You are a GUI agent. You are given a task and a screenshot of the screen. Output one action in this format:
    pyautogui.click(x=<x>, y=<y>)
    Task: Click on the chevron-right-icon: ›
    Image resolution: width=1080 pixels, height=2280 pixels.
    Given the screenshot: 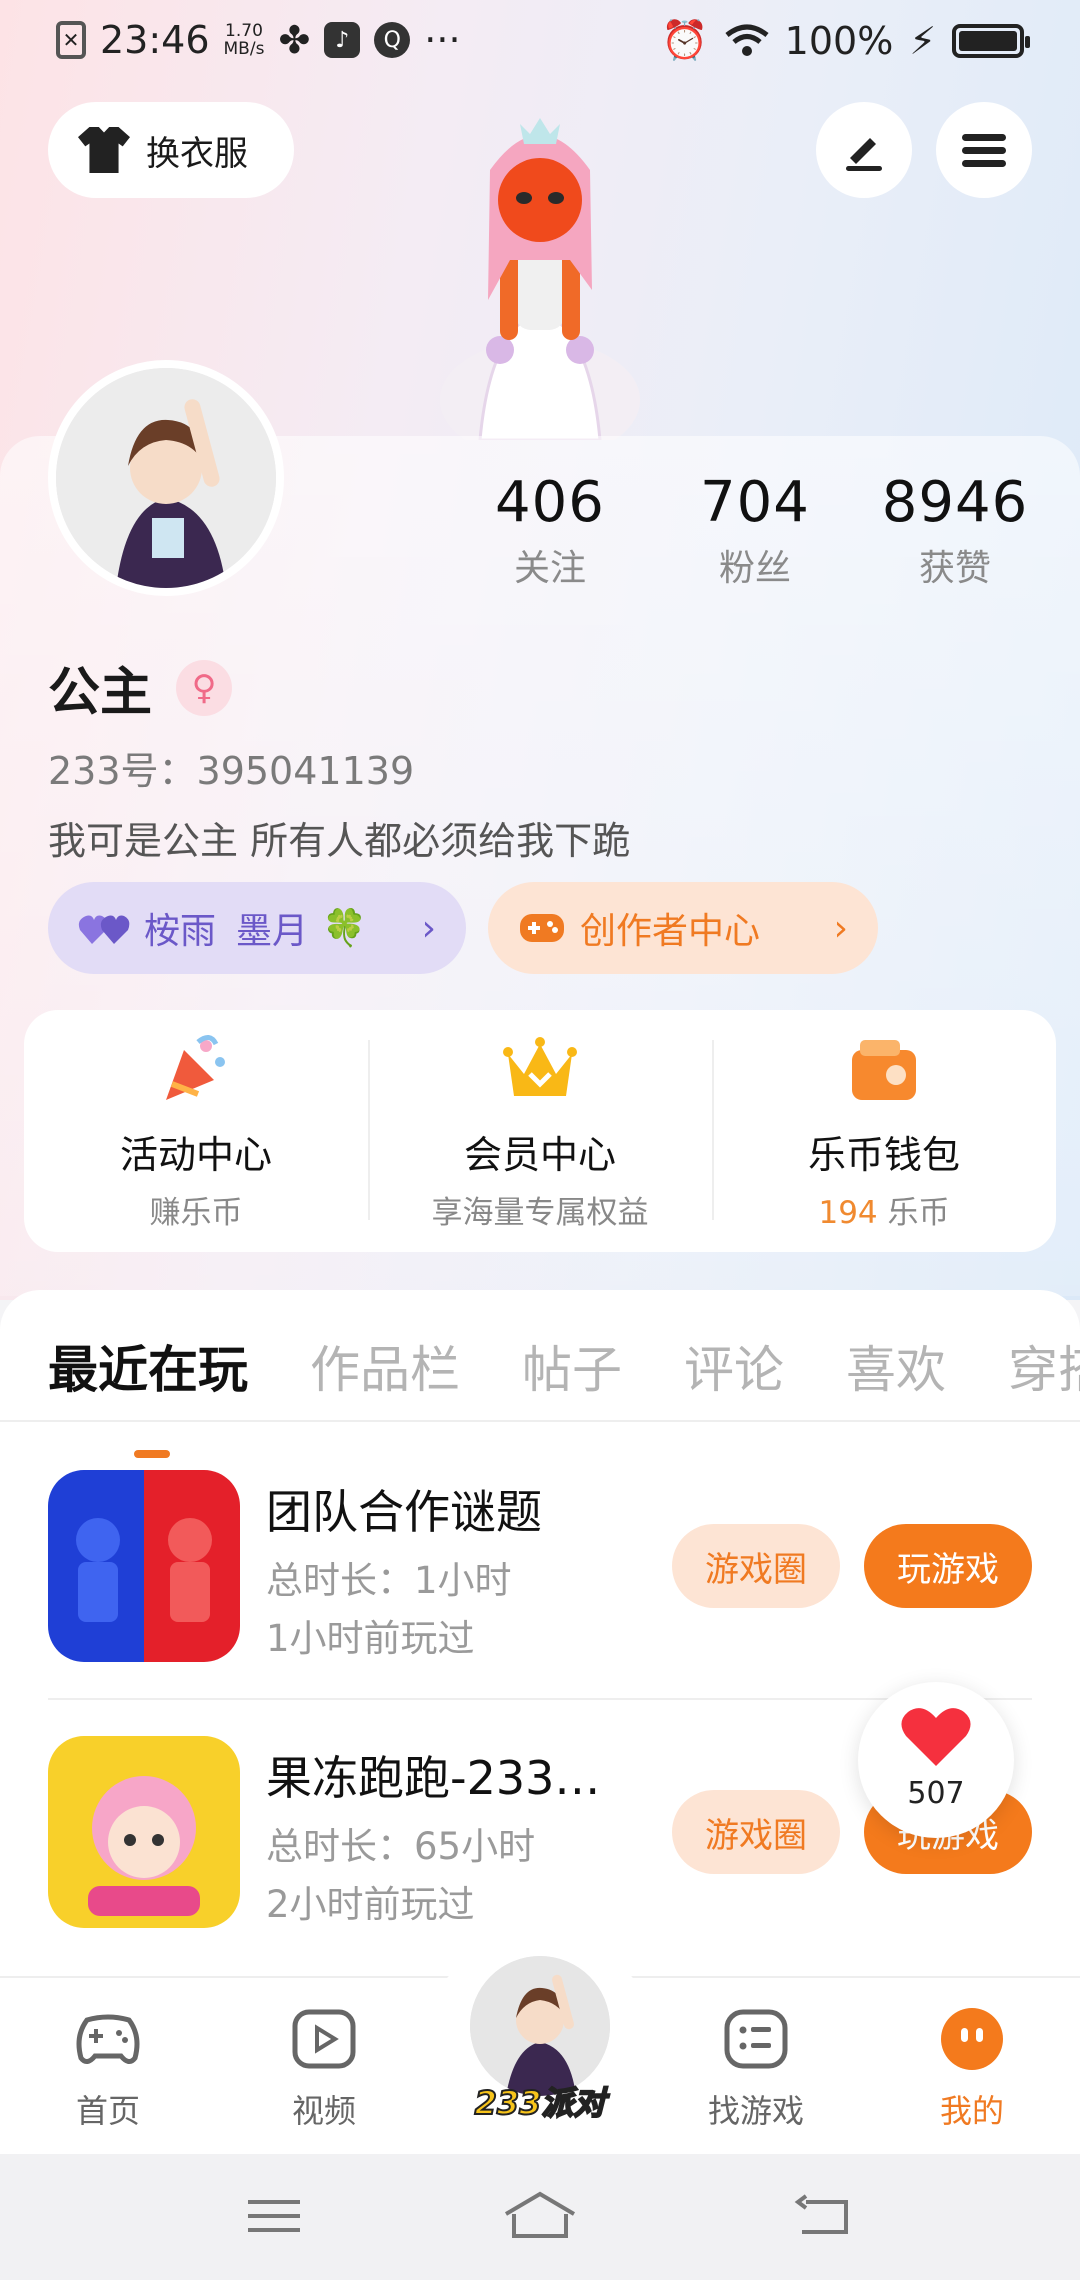 What is the action you would take?
    pyautogui.click(x=428, y=928)
    